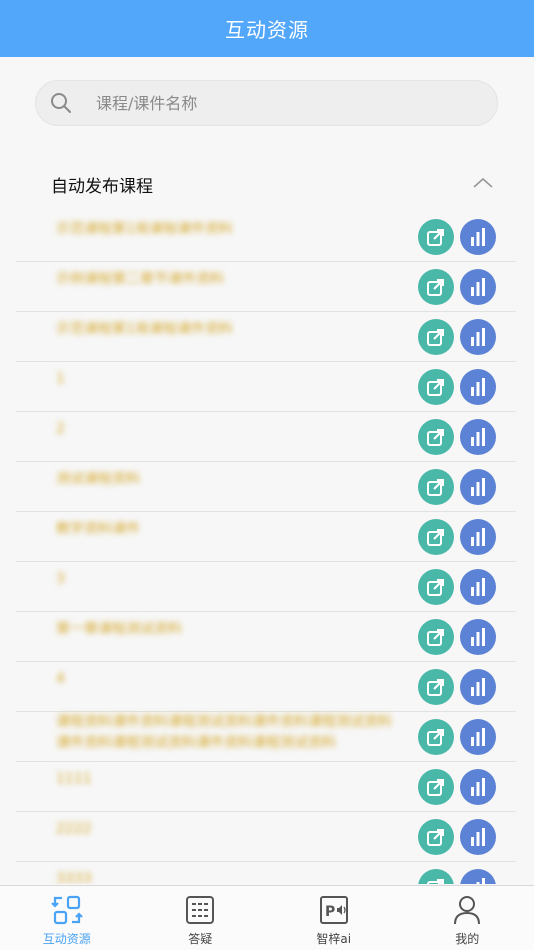  What do you see at coordinates (467, 910) in the screenshot?
I see `profile-icon` at bounding box center [467, 910].